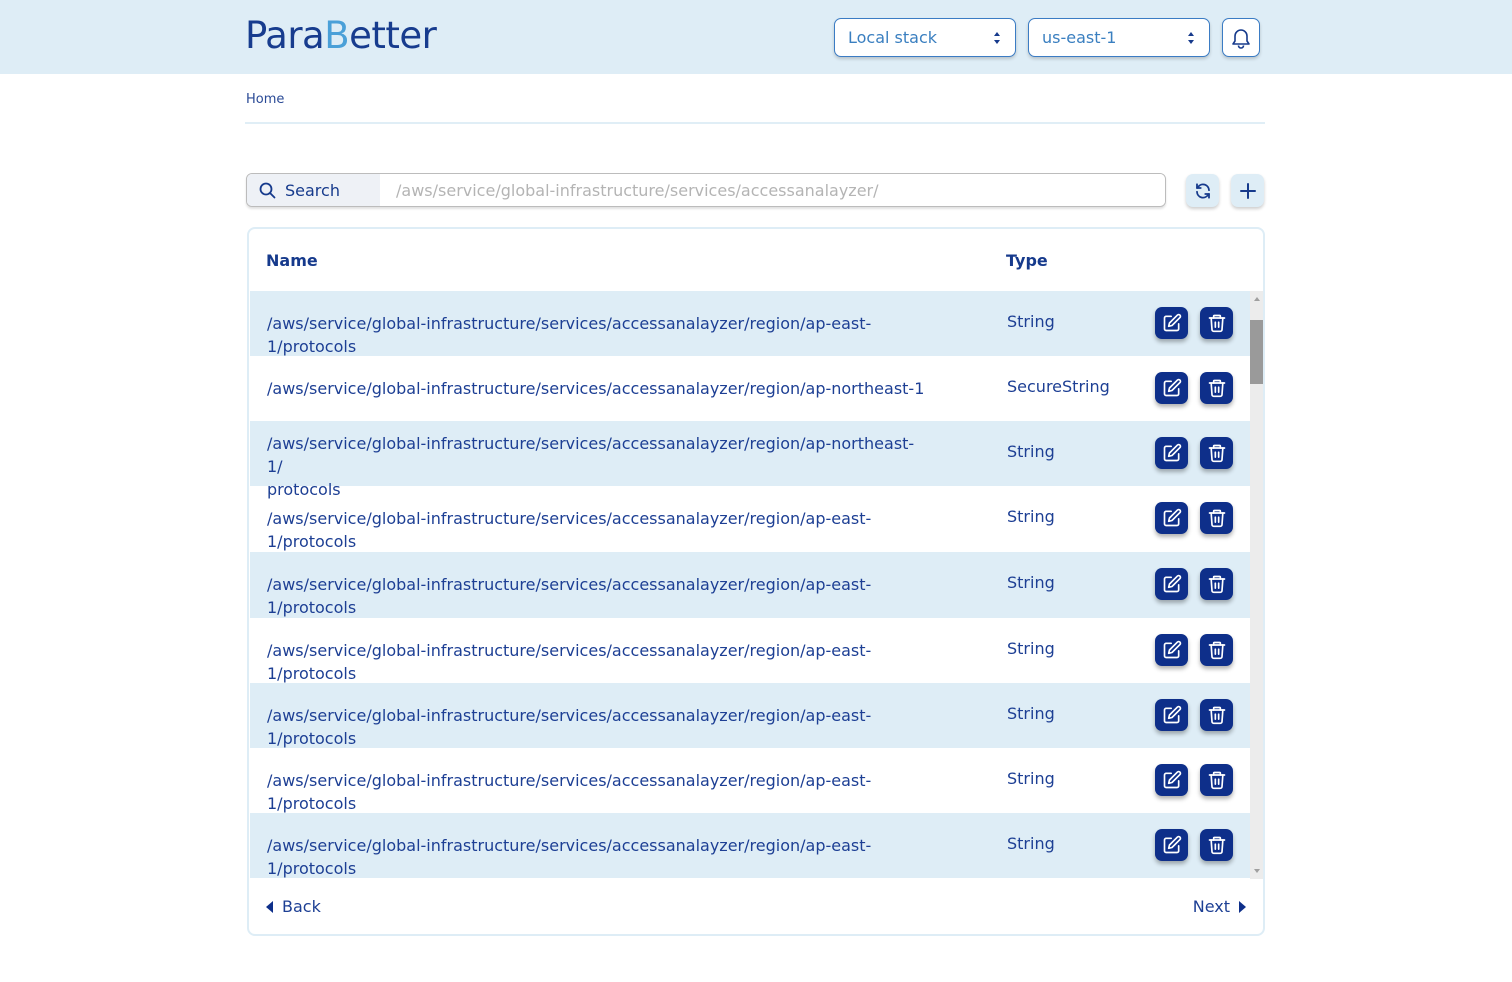 The height and width of the screenshot is (982, 1512). I want to click on refresh-button, so click(1202, 190).